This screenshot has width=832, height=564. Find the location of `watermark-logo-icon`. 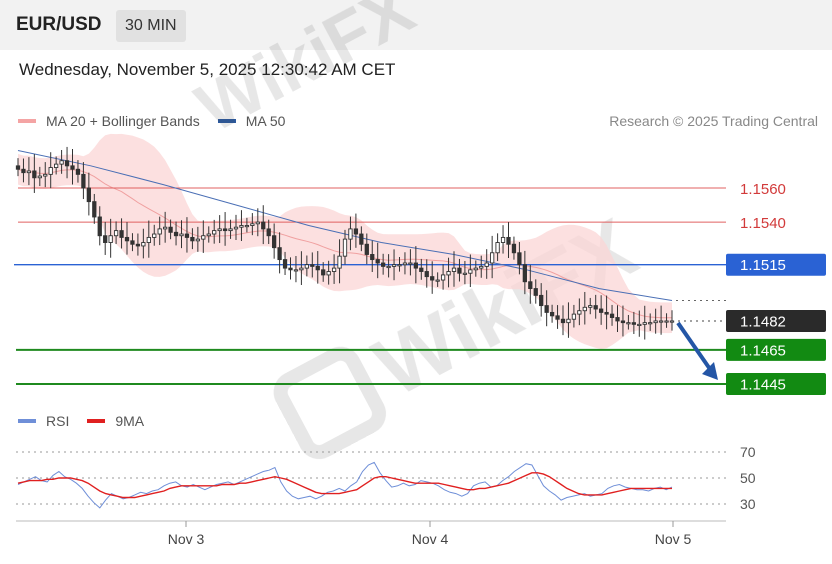

watermark-logo-icon is located at coordinates (329, 403).